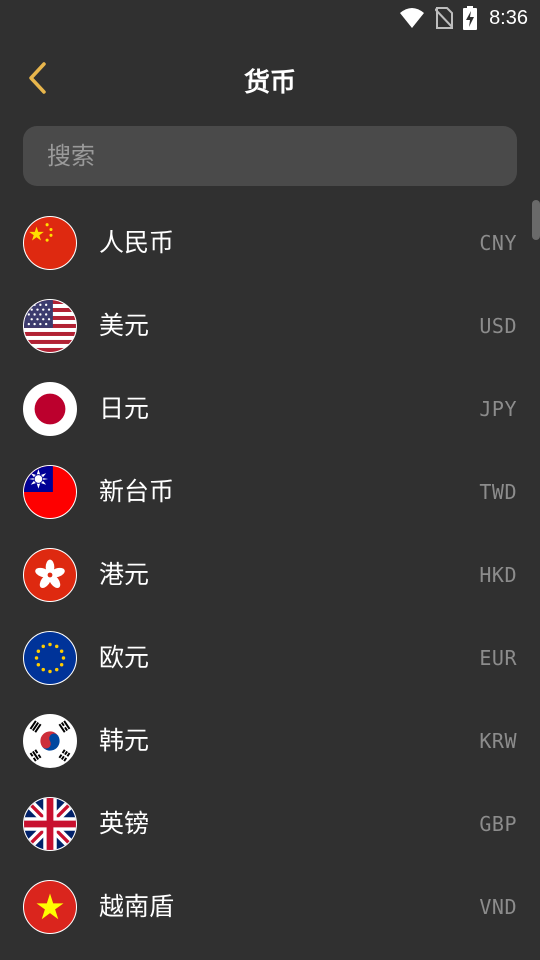 The image size is (540, 960). Describe the element at coordinates (50, 824) in the screenshot. I see `uk-flag-icon` at that location.